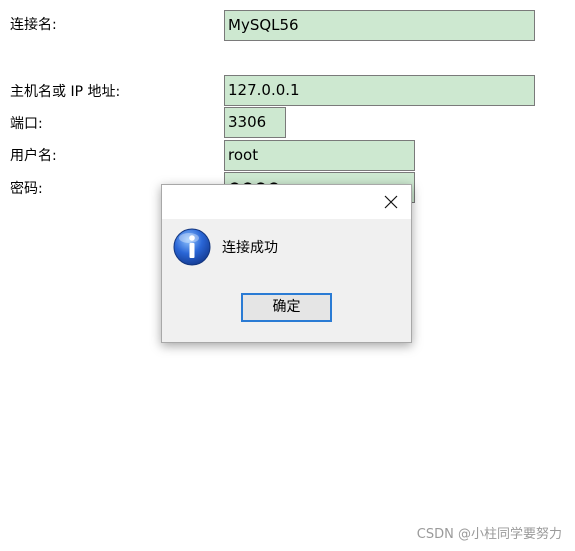 The width and height of the screenshot is (575, 551). What do you see at coordinates (26, 124) in the screenshot?
I see `port-label: 端口:` at bounding box center [26, 124].